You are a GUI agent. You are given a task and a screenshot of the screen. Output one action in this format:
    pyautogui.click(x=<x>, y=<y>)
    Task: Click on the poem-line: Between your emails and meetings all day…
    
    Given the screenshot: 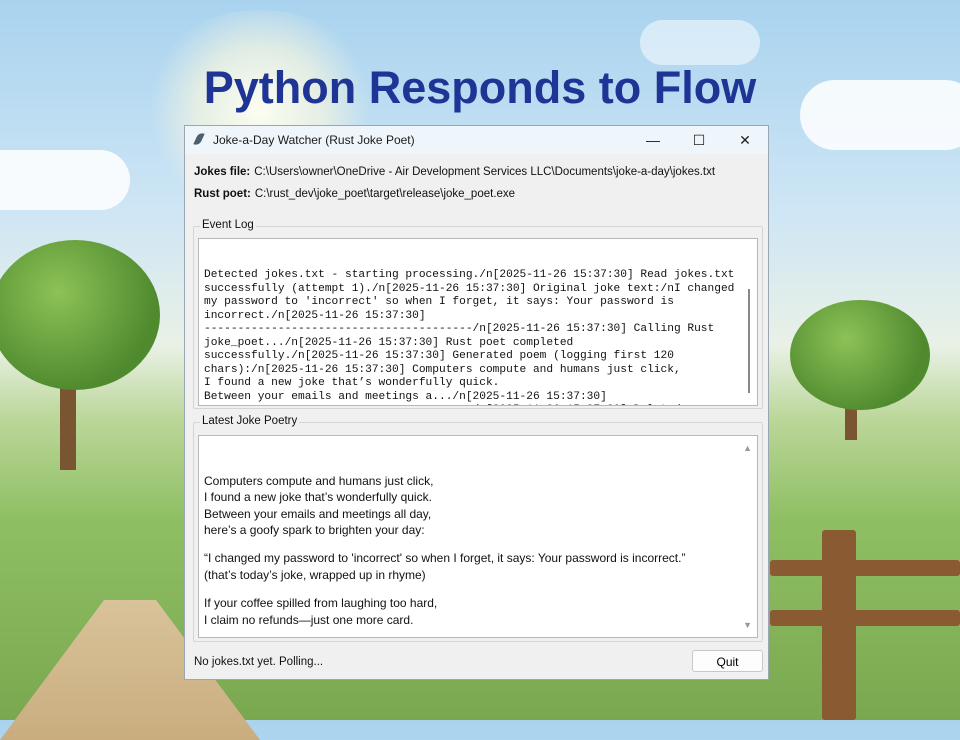 What is the action you would take?
    pyautogui.click(x=318, y=513)
    